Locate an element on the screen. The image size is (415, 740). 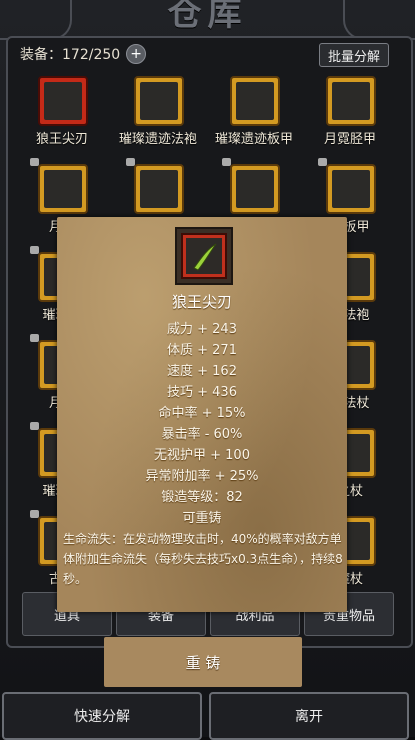
reforge-button: 重 铸 is located at coordinates (203, 662).